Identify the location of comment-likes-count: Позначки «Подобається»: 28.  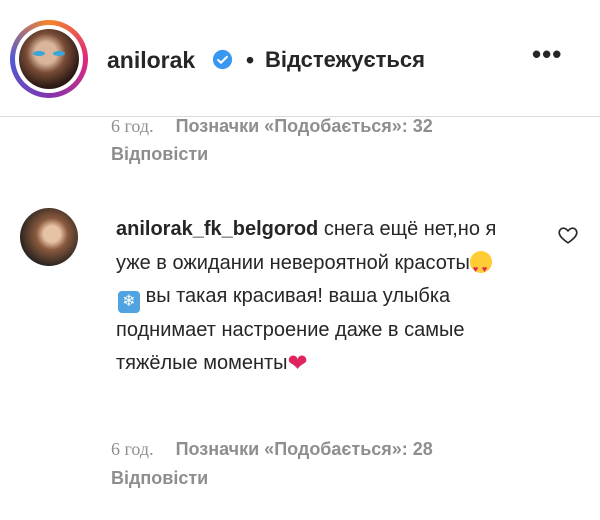
(304, 449).